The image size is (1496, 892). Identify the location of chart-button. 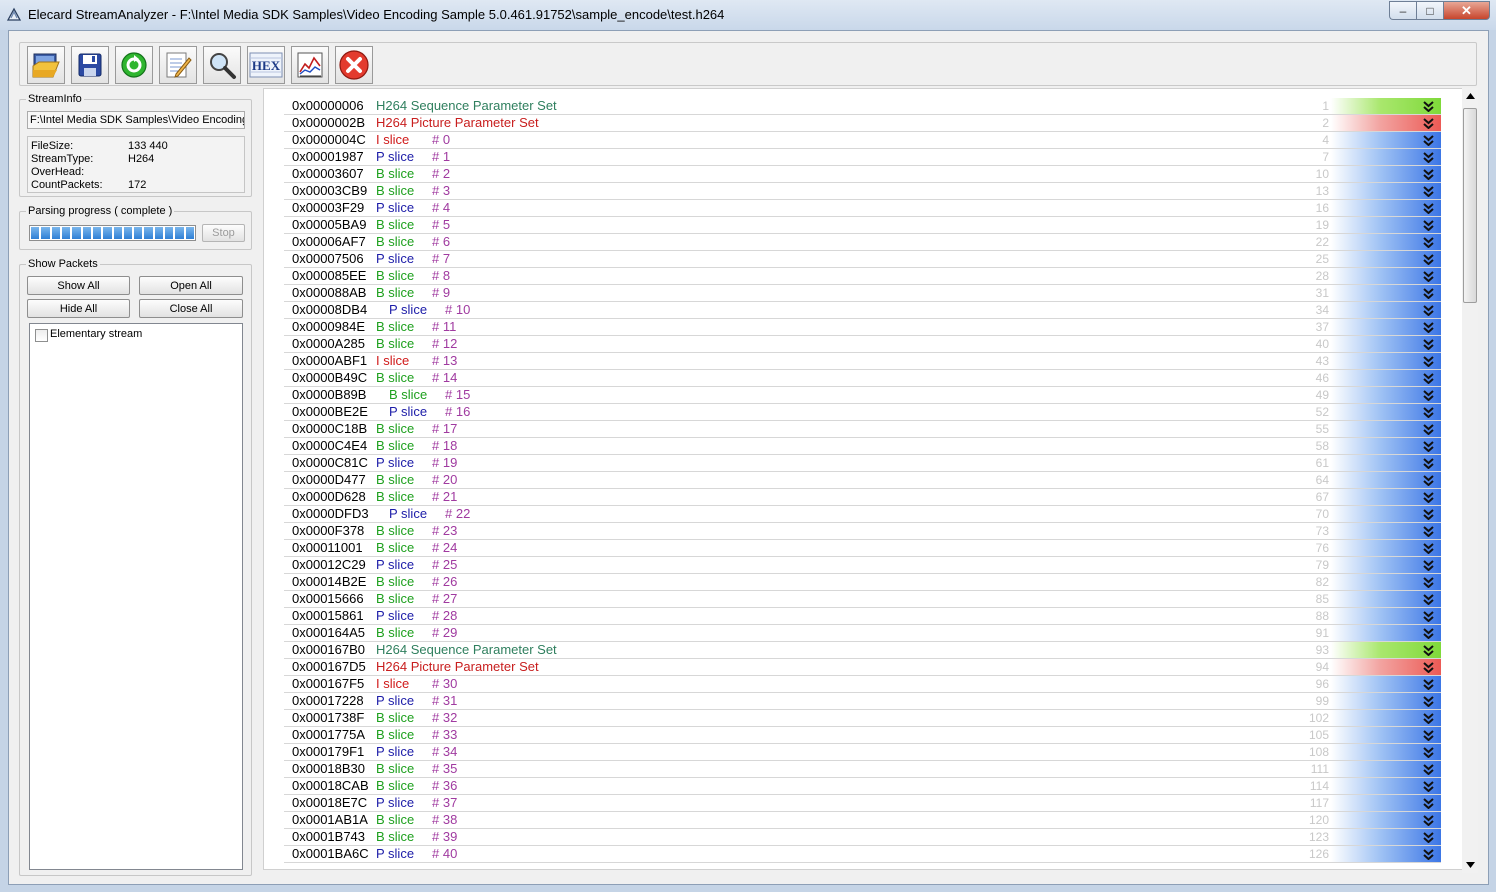
(310, 65).